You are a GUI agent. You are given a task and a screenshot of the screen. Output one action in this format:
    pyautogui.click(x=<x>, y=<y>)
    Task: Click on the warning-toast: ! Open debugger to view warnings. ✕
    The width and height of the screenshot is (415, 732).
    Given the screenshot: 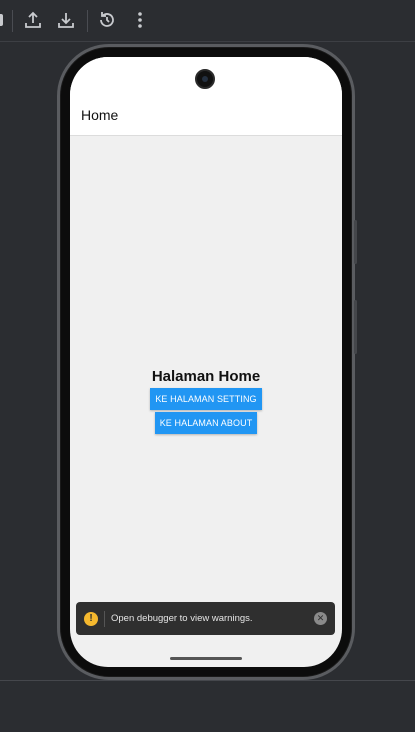 What is the action you would take?
    pyautogui.click(x=205, y=618)
    